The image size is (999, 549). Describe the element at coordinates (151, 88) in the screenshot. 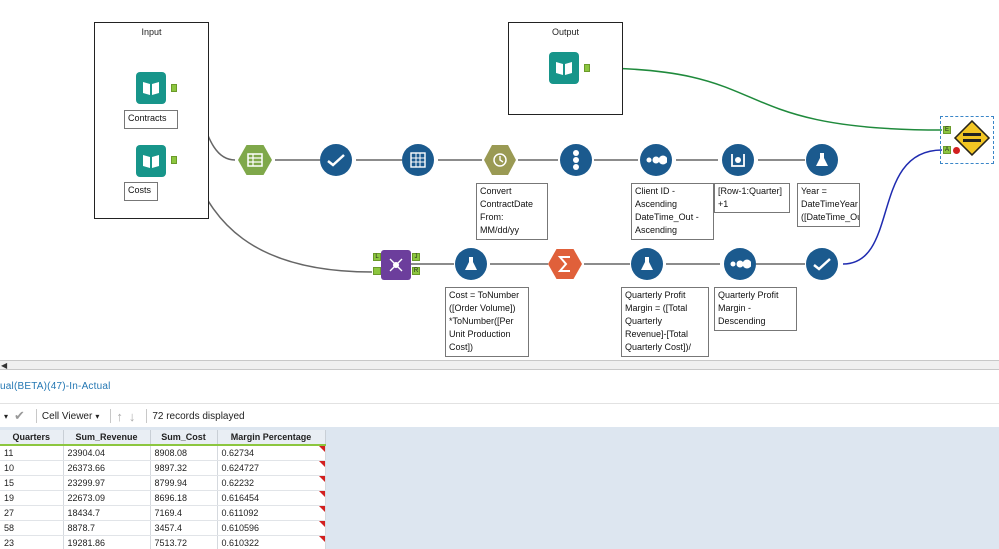

I see `contracts-input-tool` at that location.